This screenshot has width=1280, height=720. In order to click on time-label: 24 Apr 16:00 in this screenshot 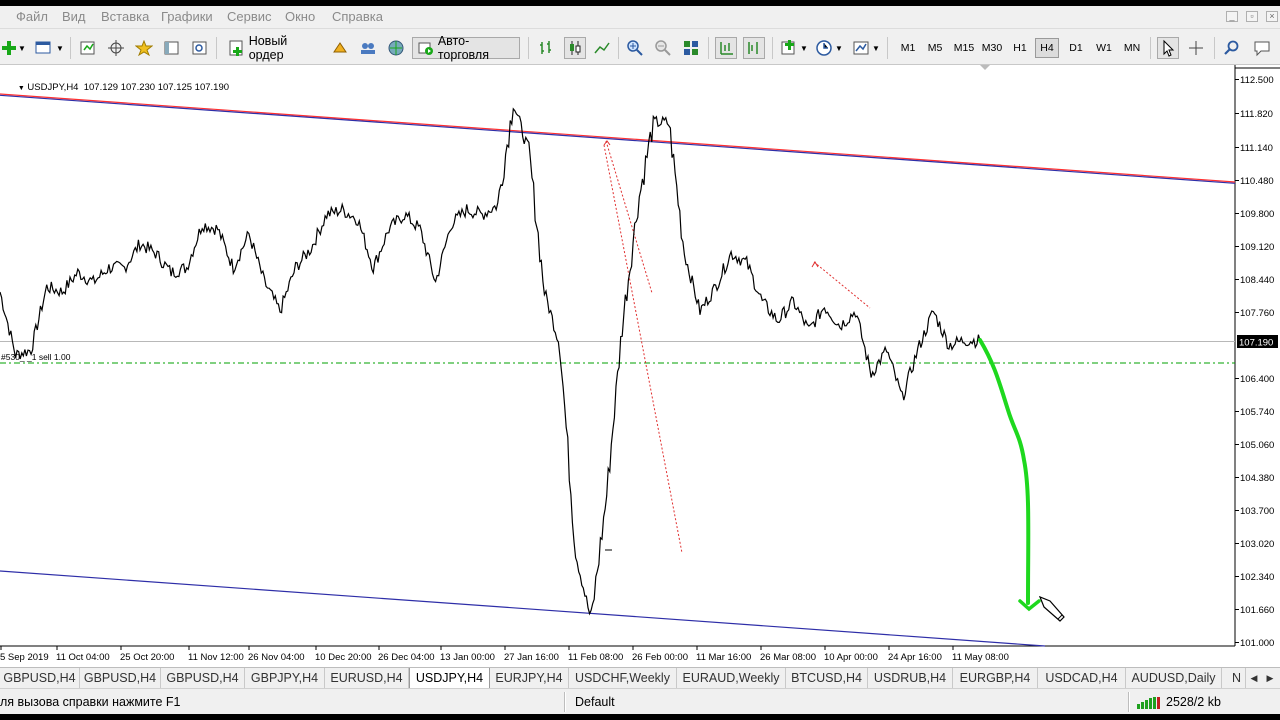, I will do `click(915, 657)`.